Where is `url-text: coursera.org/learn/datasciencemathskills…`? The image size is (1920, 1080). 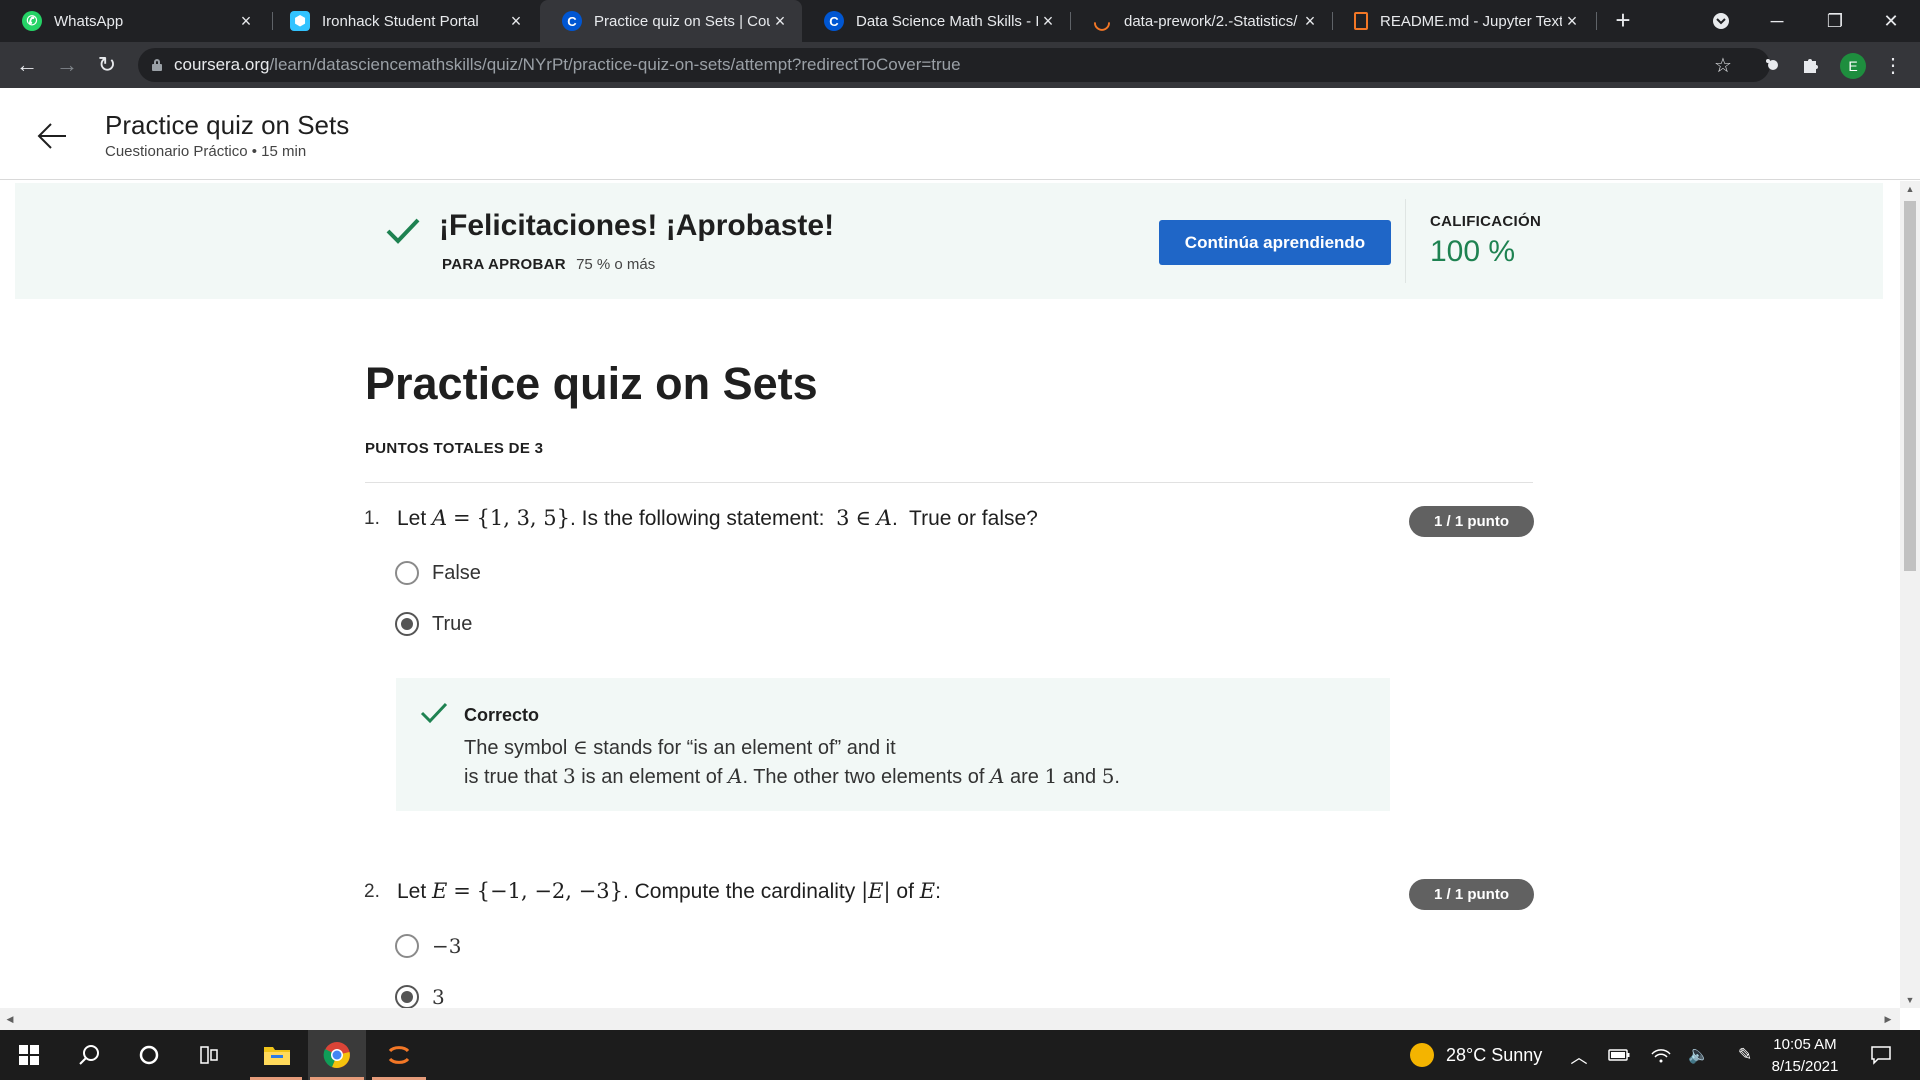
url-text: coursera.org/learn/datasciencemathskills… is located at coordinates (567, 65).